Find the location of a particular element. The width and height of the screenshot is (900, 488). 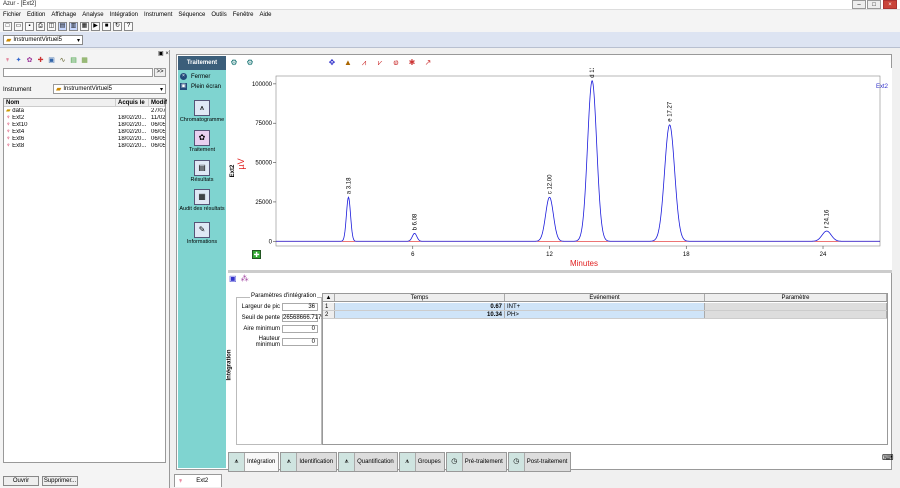

menu-item-analyse: Analyse is located at coordinates (92, 15).